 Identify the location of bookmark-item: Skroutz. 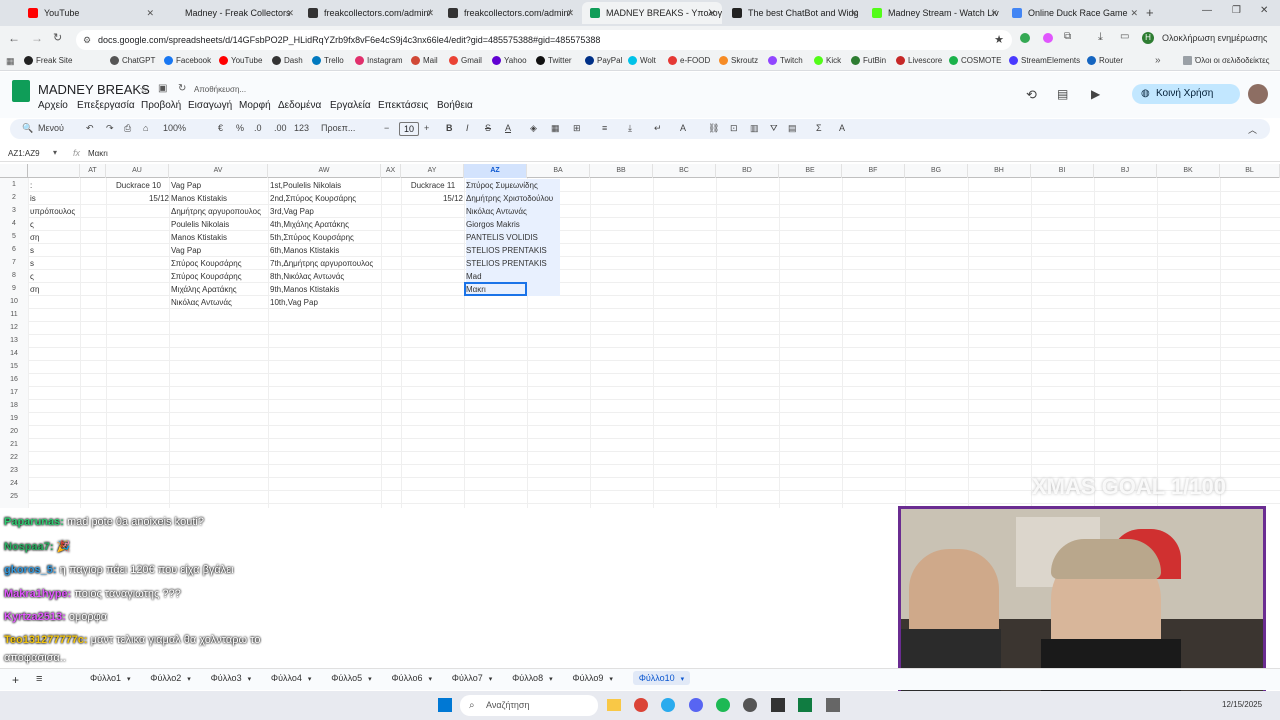
(738, 60).